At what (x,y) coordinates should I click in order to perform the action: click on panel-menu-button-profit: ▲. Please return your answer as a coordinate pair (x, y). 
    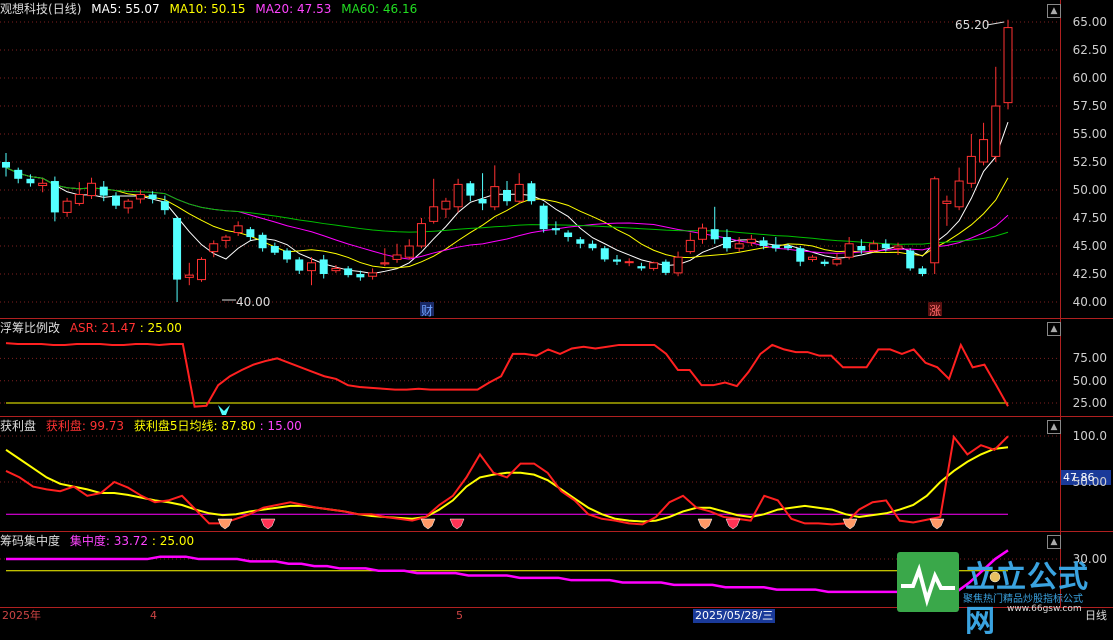
    Looking at the image, I should click on (1054, 427).